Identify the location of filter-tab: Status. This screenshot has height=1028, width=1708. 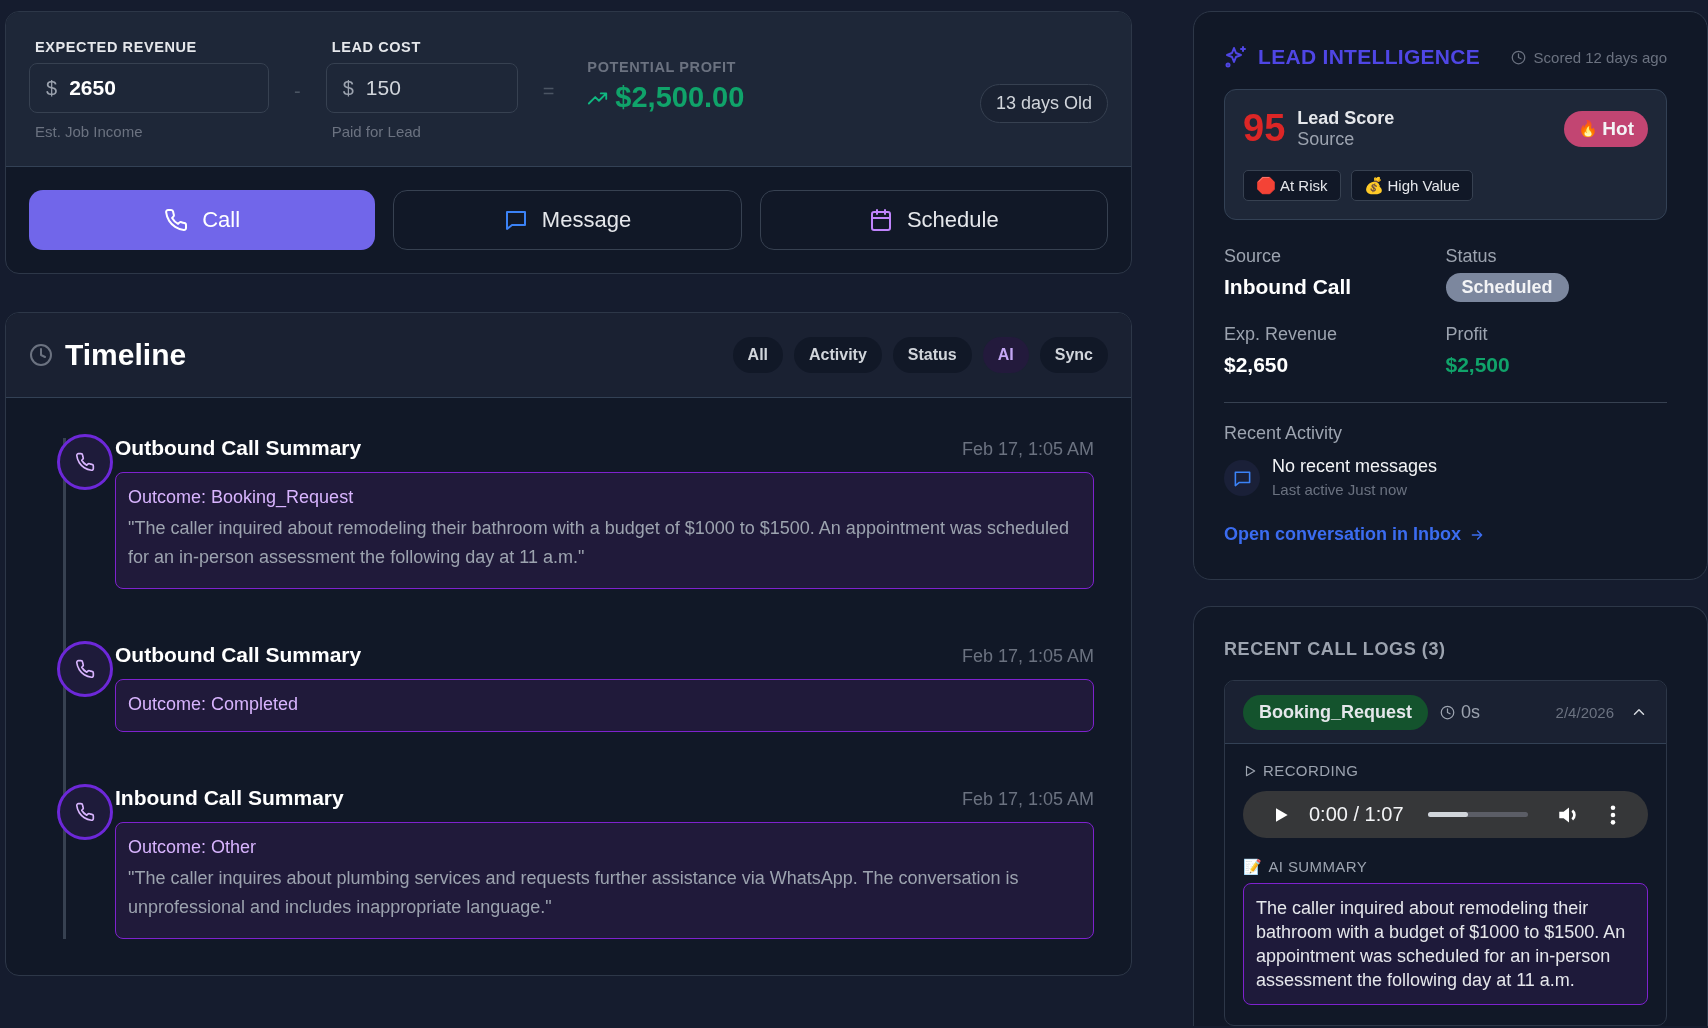
(932, 355).